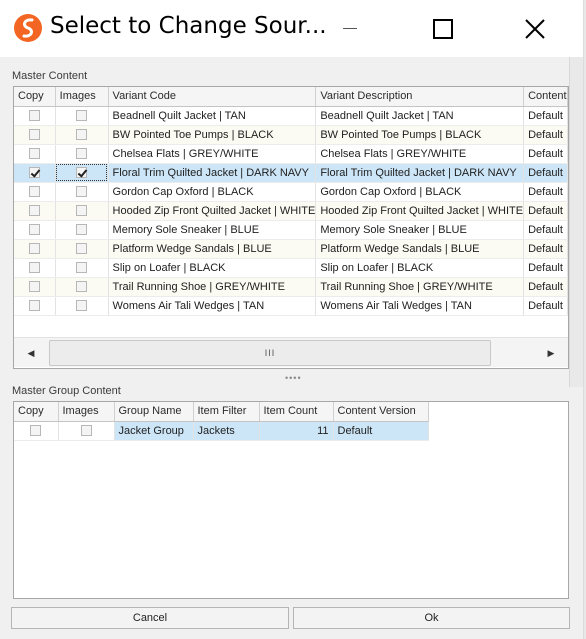  What do you see at coordinates (212, 306) in the screenshot?
I see `variant-code-cell: Womens Air Tali Wedges | TAN` at bounding box center [212, 306].